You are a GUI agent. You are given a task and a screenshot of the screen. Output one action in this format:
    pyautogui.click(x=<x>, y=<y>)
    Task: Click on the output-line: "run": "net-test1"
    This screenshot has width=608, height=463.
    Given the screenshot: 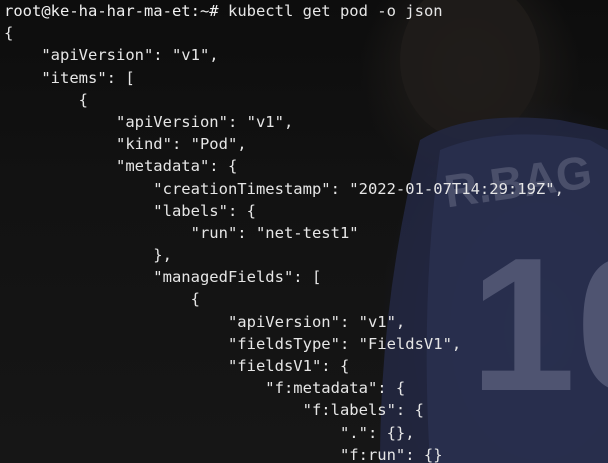 What is the action you would take?
    pyautogui.click(x=181, y=232)
    